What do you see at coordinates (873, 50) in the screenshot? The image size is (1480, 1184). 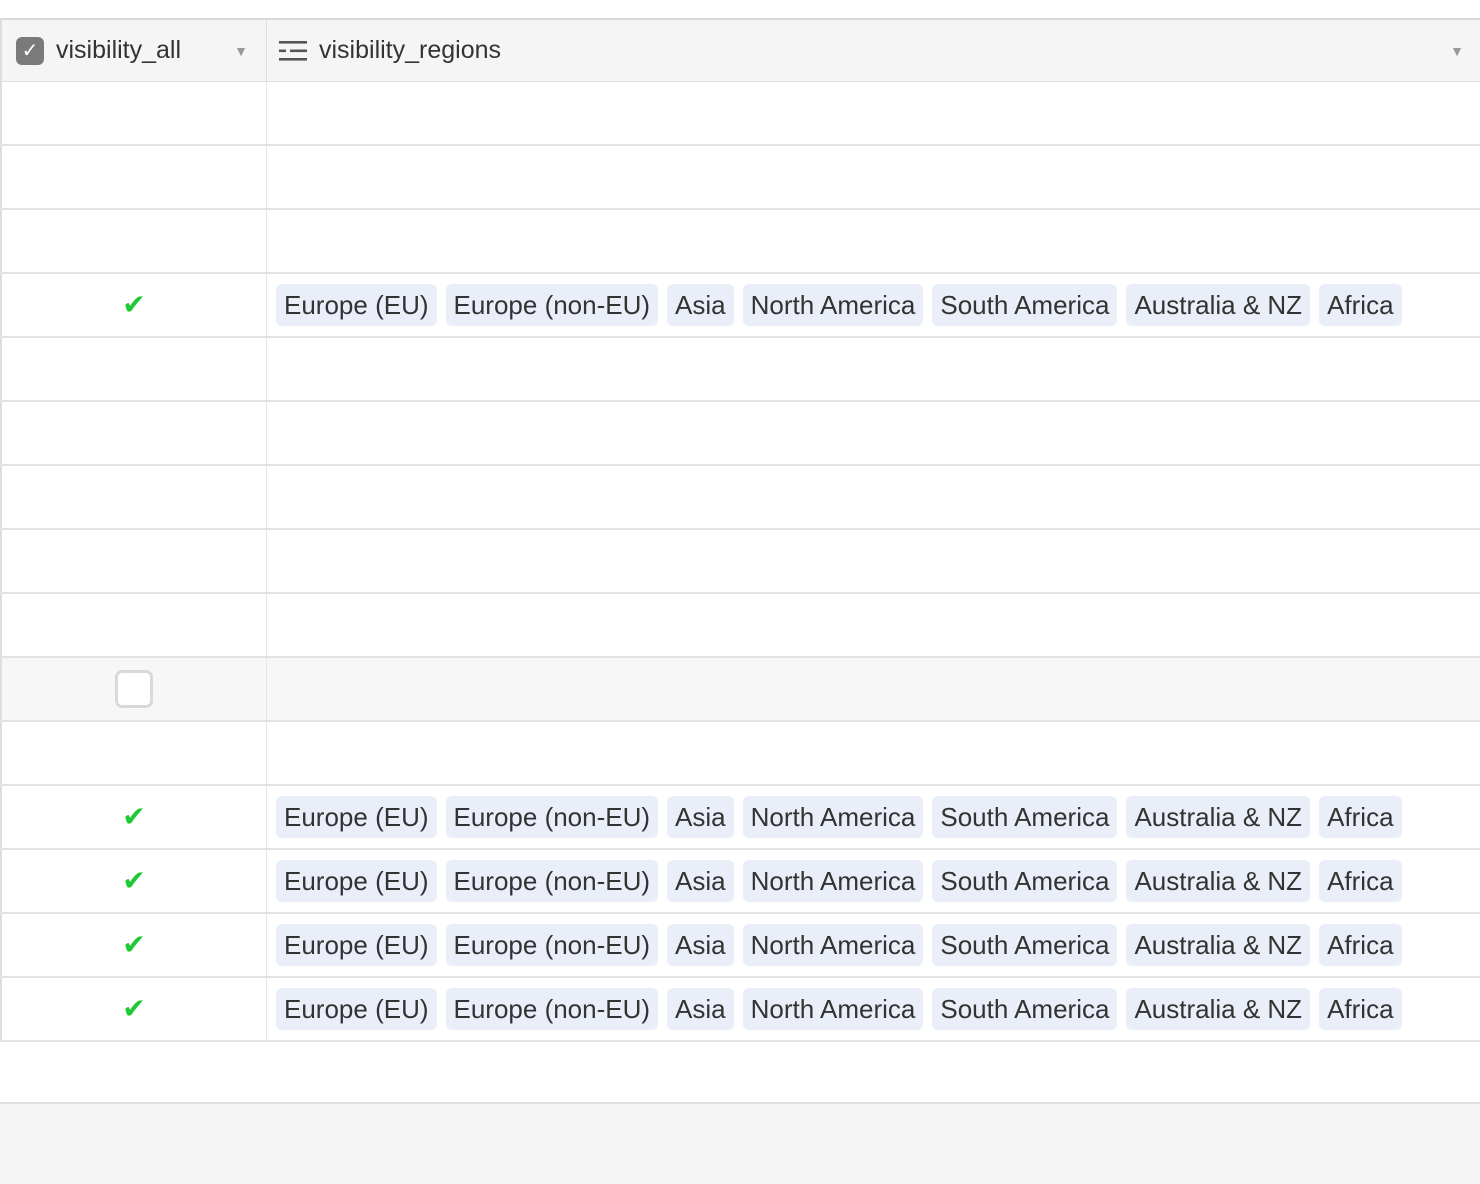 I see `column-header-visibility-regions: visibility_regions ▼` at bounding box center [873, 50].